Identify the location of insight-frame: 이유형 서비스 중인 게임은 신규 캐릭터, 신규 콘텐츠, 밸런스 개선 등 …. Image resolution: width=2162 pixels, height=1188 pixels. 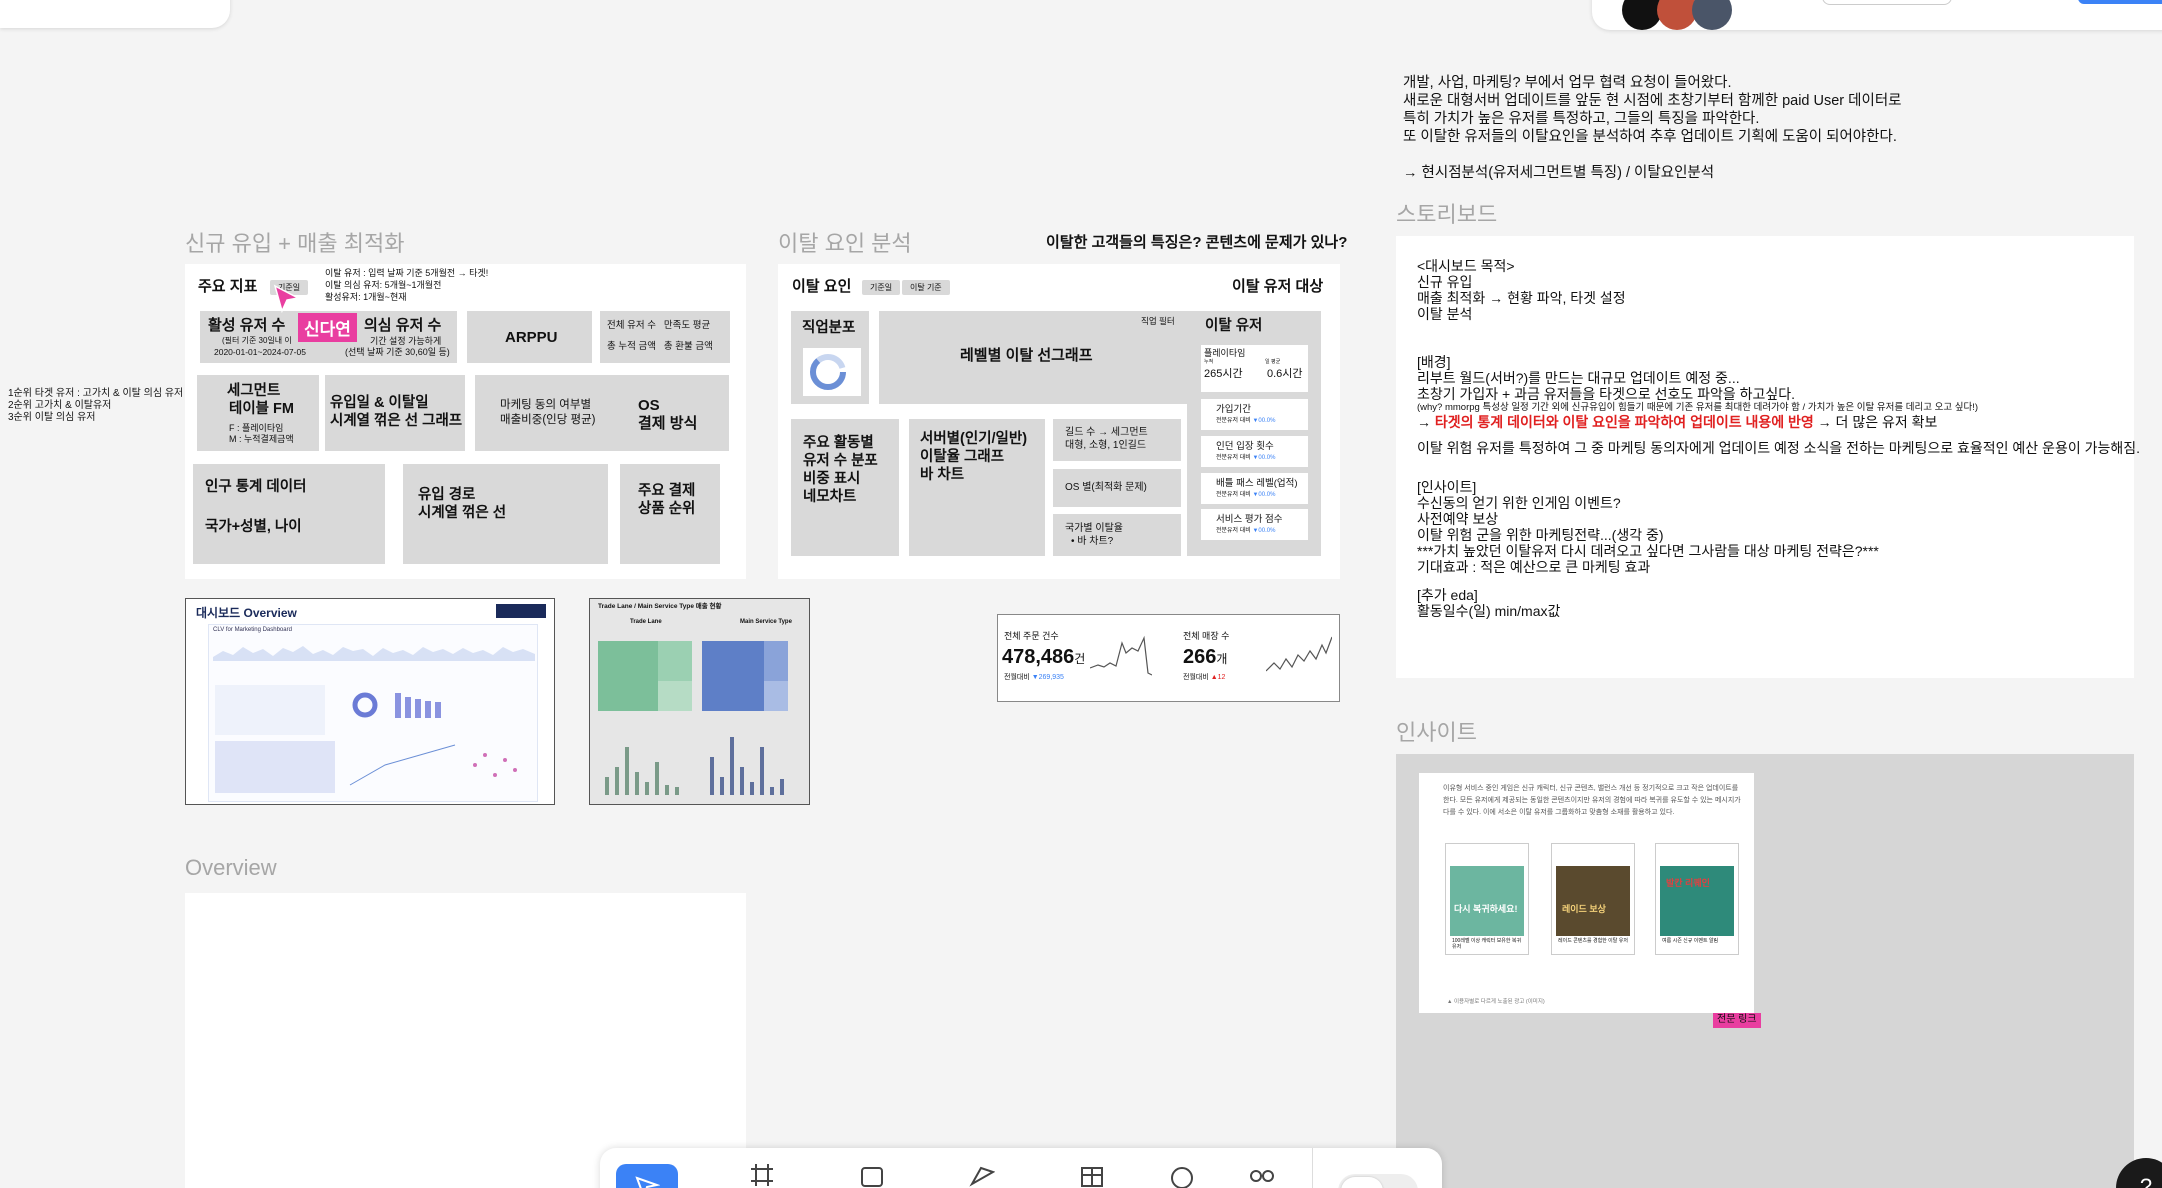
(1765, 971).